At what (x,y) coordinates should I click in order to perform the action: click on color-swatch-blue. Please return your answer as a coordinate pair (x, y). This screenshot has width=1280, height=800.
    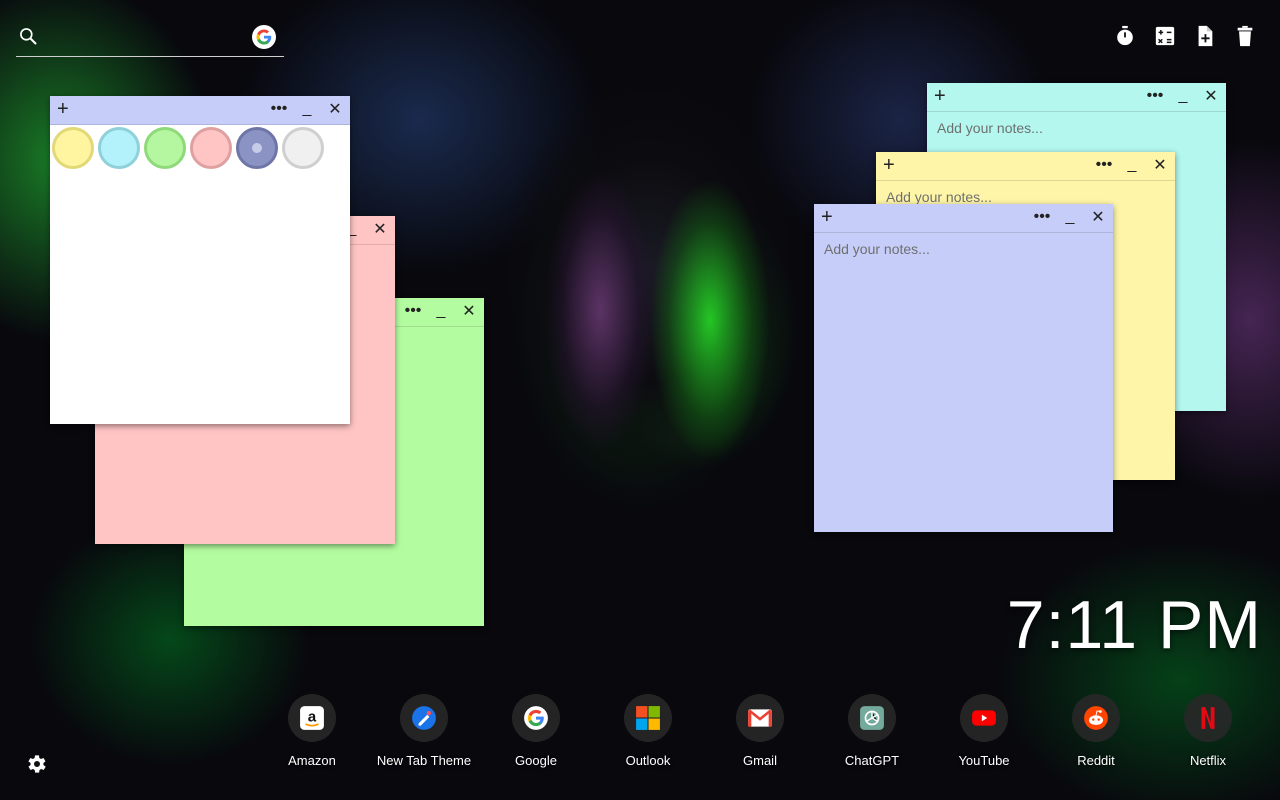
    Looking at the image, I should click on (257, 148).